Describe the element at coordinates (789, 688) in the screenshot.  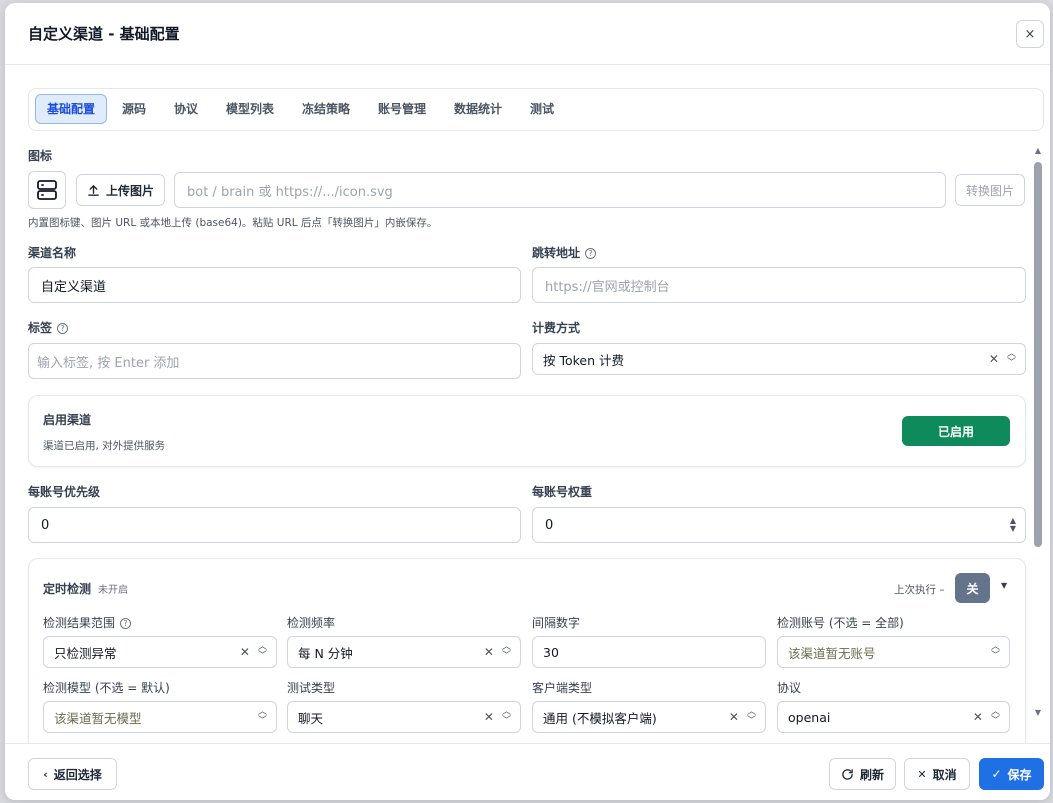
I see `protocol-label: 协议` at that location.